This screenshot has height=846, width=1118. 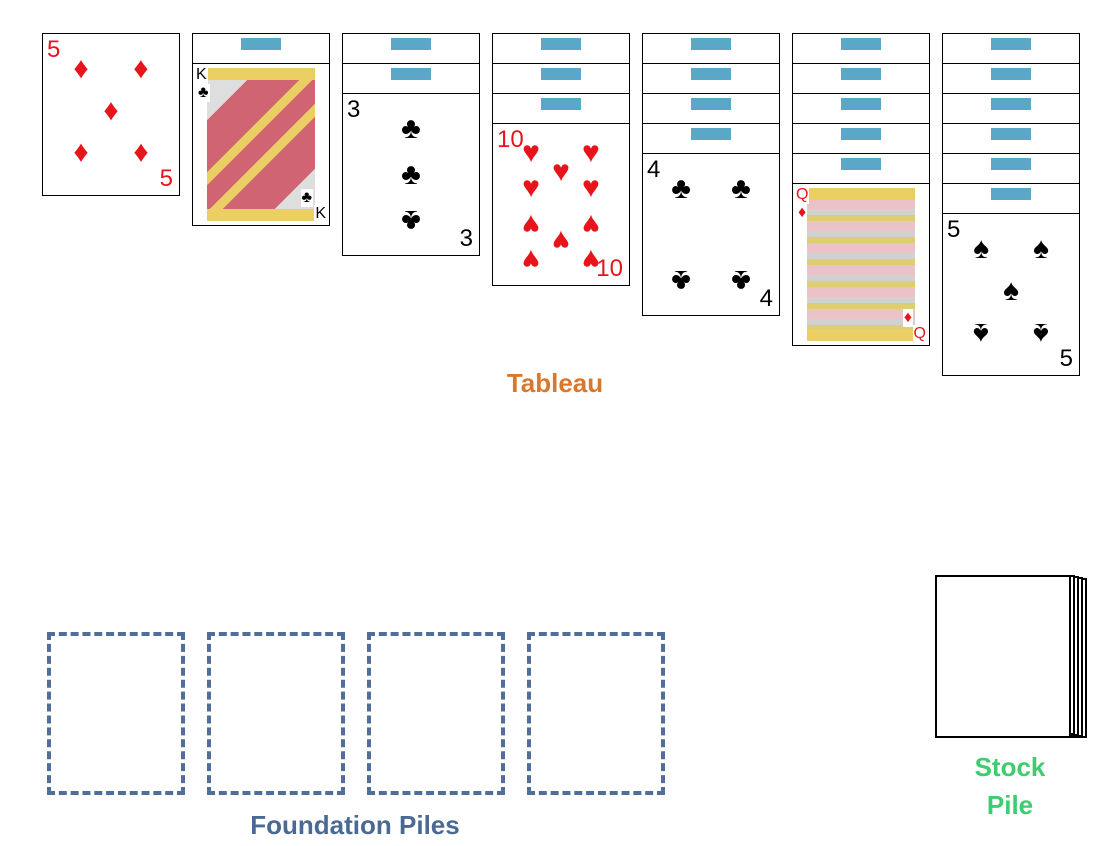 What do you see at coordinates (203, 93) in the screenshot?
I see `suit-top-icon: ♣` at bounding box center [203, 93].